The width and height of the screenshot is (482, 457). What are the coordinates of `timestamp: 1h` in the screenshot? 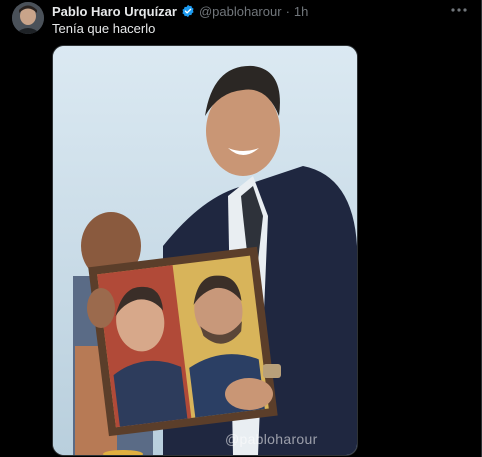 It's located at (301, 11).